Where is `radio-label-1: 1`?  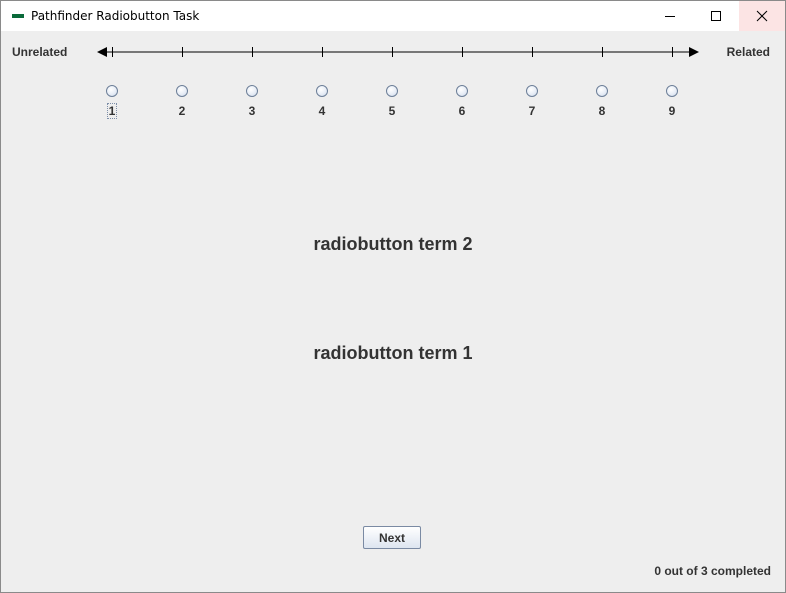 radio-label-1: 1 is located at coordinates (112, 111).